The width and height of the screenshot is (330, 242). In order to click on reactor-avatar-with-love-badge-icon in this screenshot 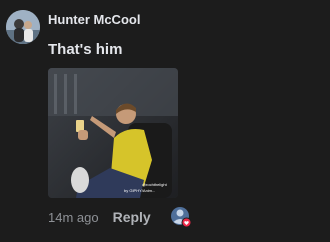, I will do `click(181, 217)`.